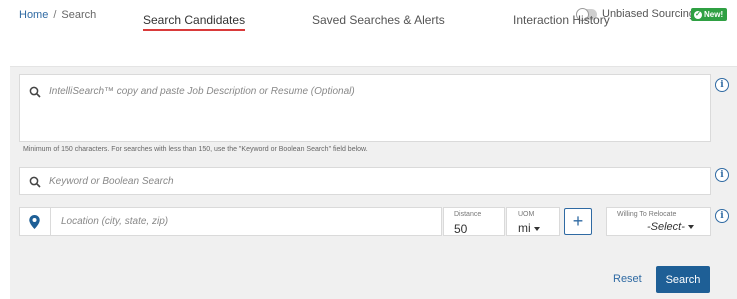 This screenshot has height=299, width=737. I want to click on relocate-label: Willing To Relocate, so click(647, 214).